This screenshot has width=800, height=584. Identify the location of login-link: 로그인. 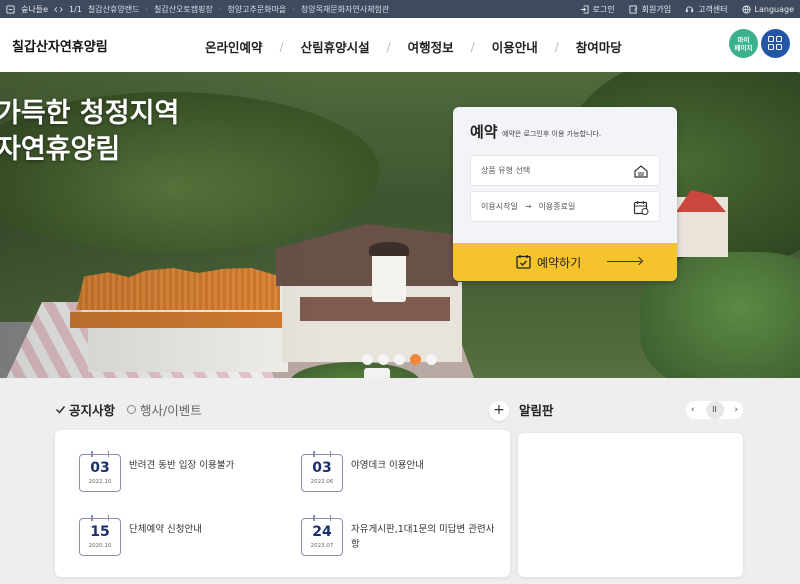
(597, 9).